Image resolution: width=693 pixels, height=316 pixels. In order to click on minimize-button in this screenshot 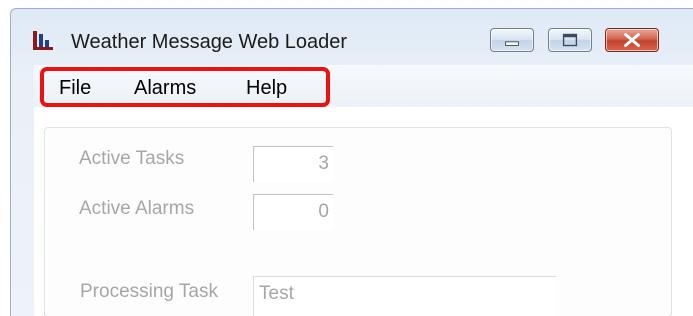, I will do `click(512, 40)`.